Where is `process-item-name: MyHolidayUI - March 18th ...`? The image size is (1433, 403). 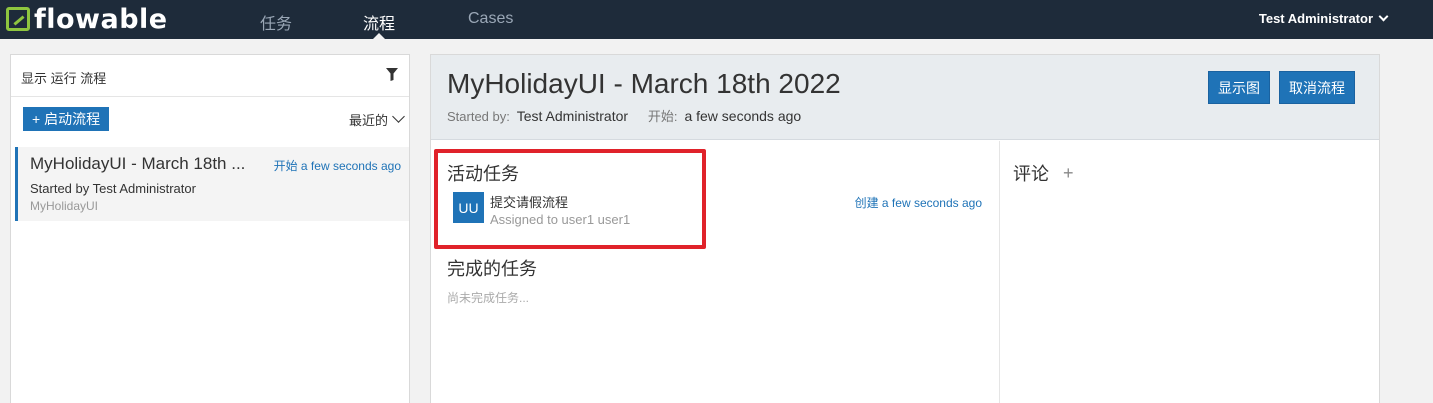 process-item-name: MyHolidayUI - March 18th ... is located at coordinates (138, 163).